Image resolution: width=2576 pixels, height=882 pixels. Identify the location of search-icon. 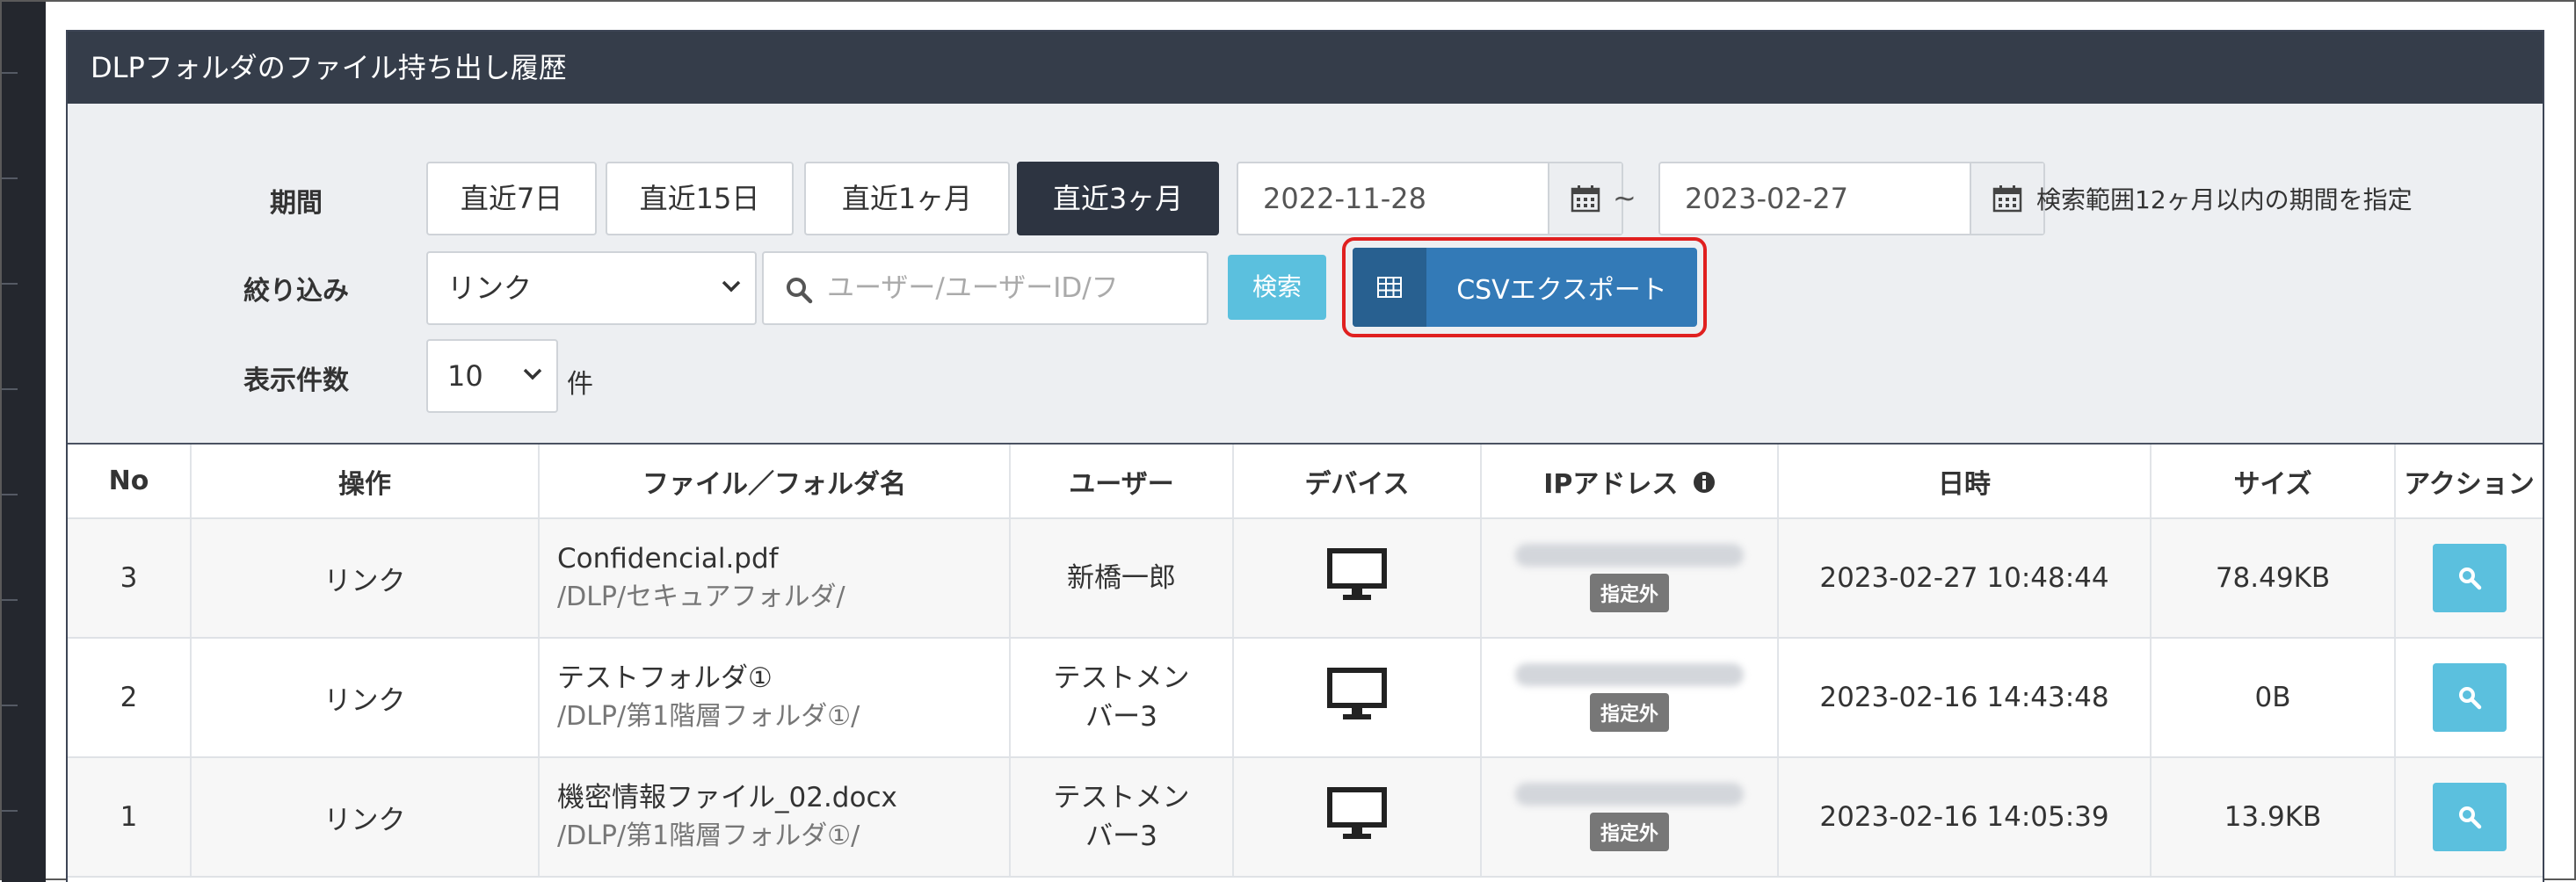
(799, 292).